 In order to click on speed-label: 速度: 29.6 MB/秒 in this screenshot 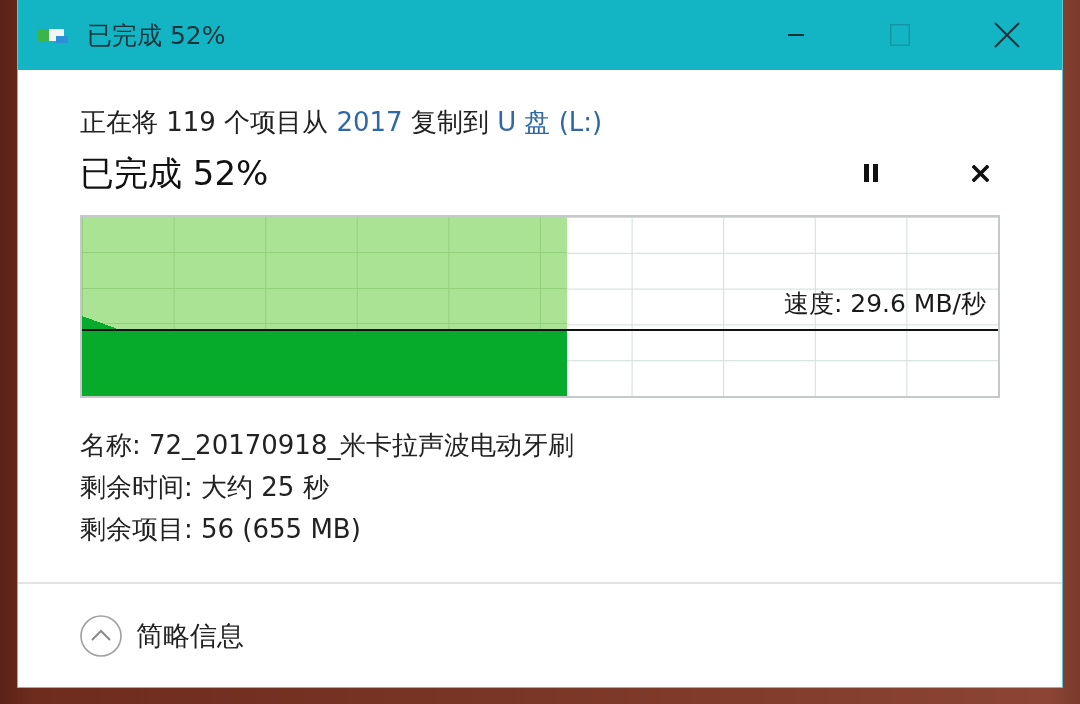, I will do `click(884, 304)`.